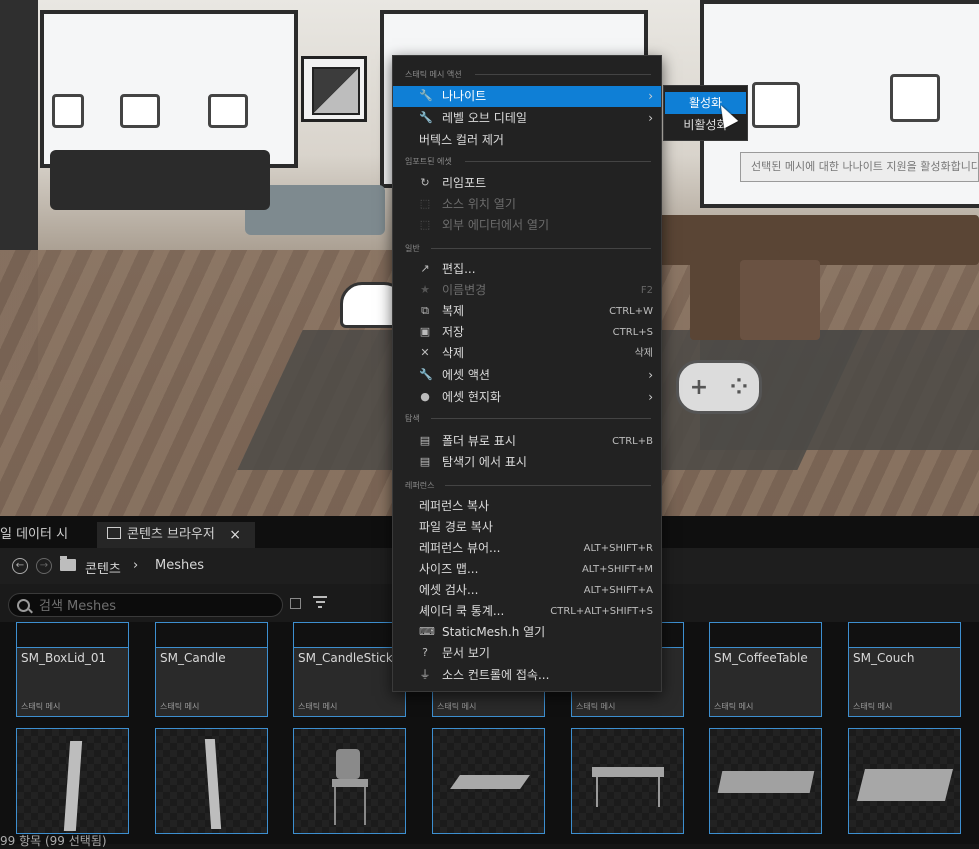  What do you see at coordinates (425, 268) in the screenshot?
I see `edit-icon: ↗` at bounding box center [425, 268].